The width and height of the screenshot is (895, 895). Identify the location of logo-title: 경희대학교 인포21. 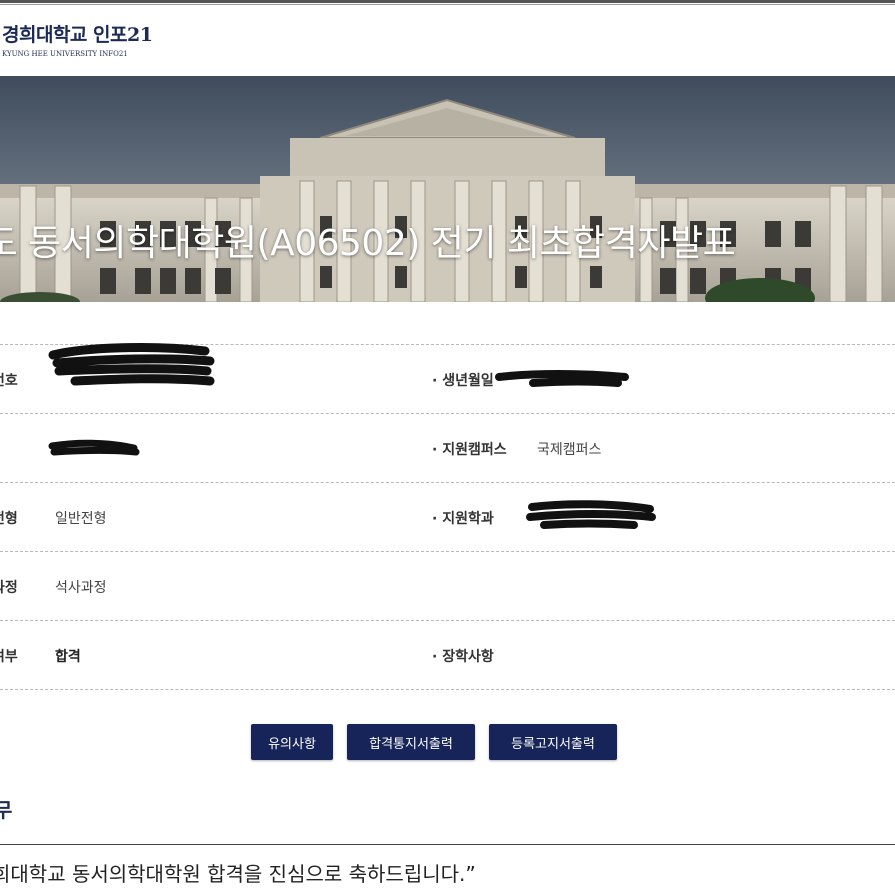
(77, 35).